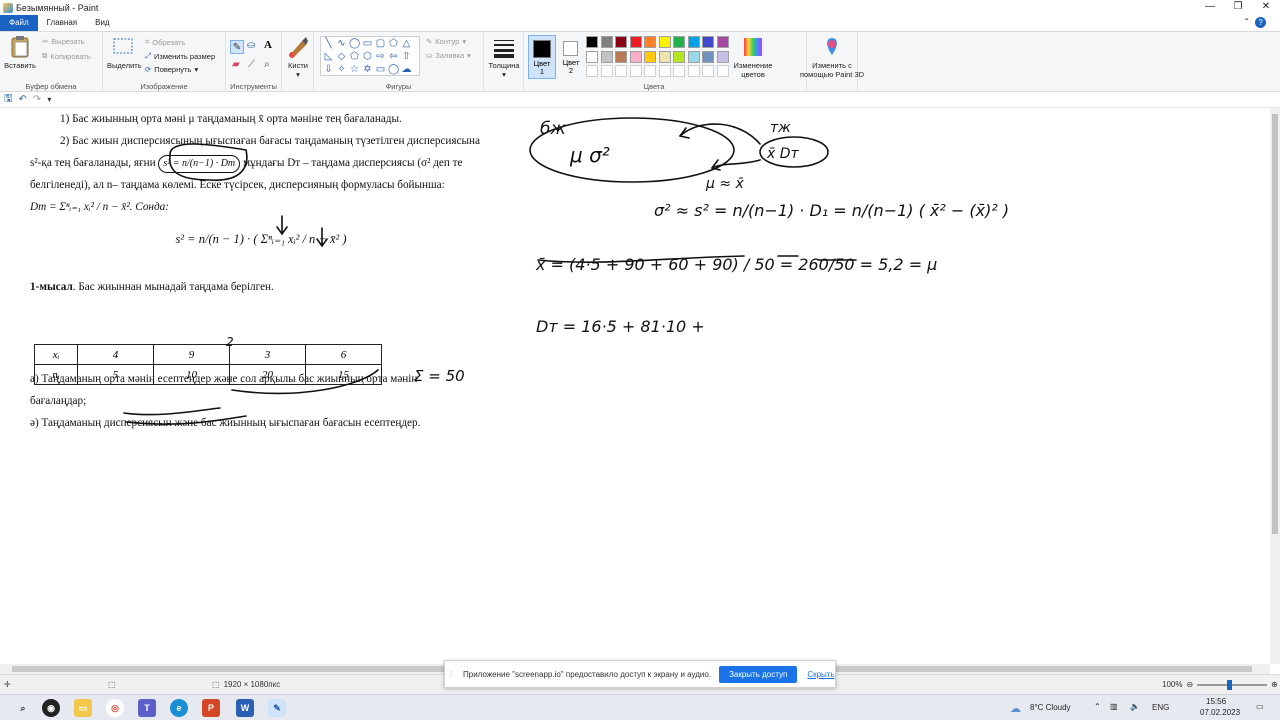  Describe the element at coordinates (1246, 21) in the screenshot. I see `collapse-ribbon-icon: ⌃` at that location.